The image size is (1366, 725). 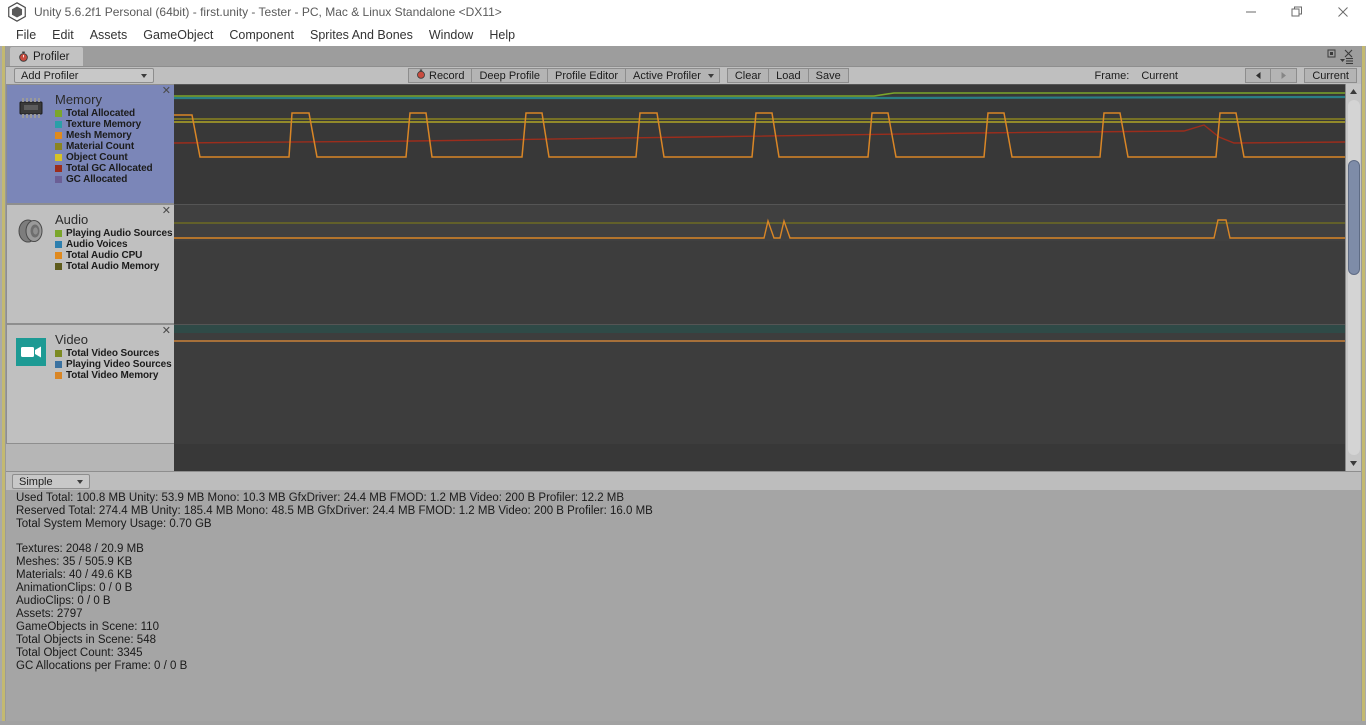 I want to click on series-label: Total Audio CPU, so click(x=104, y=255).